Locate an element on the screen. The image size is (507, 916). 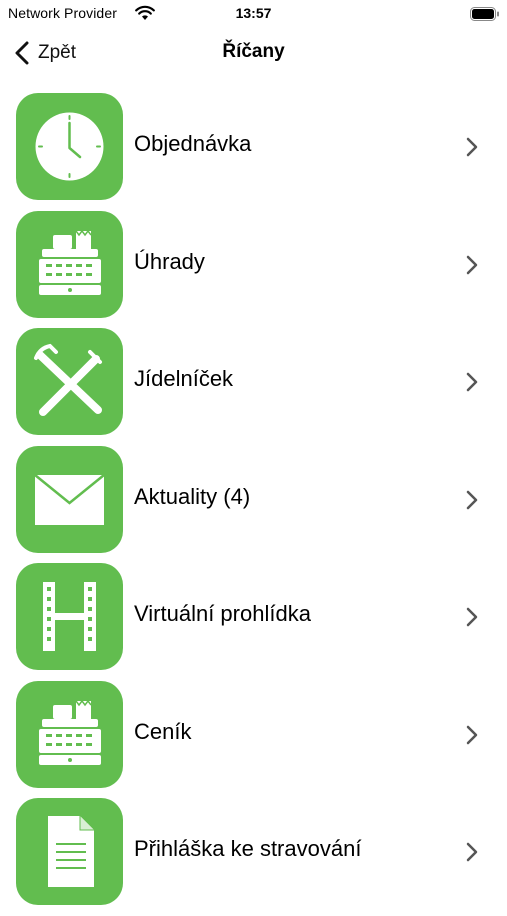
document-icon is located at coordinates (69, 851).